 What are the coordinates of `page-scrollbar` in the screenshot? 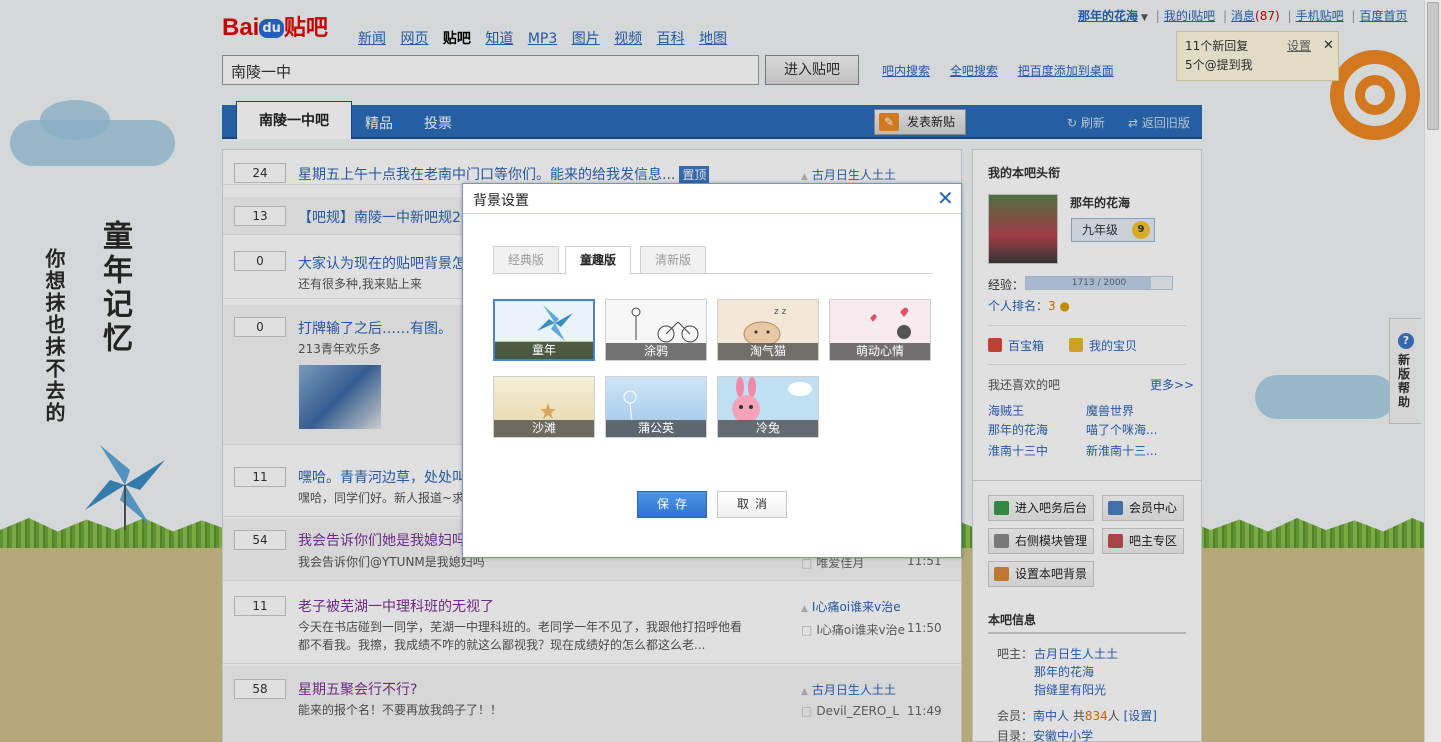 It's located at (1432, 371).